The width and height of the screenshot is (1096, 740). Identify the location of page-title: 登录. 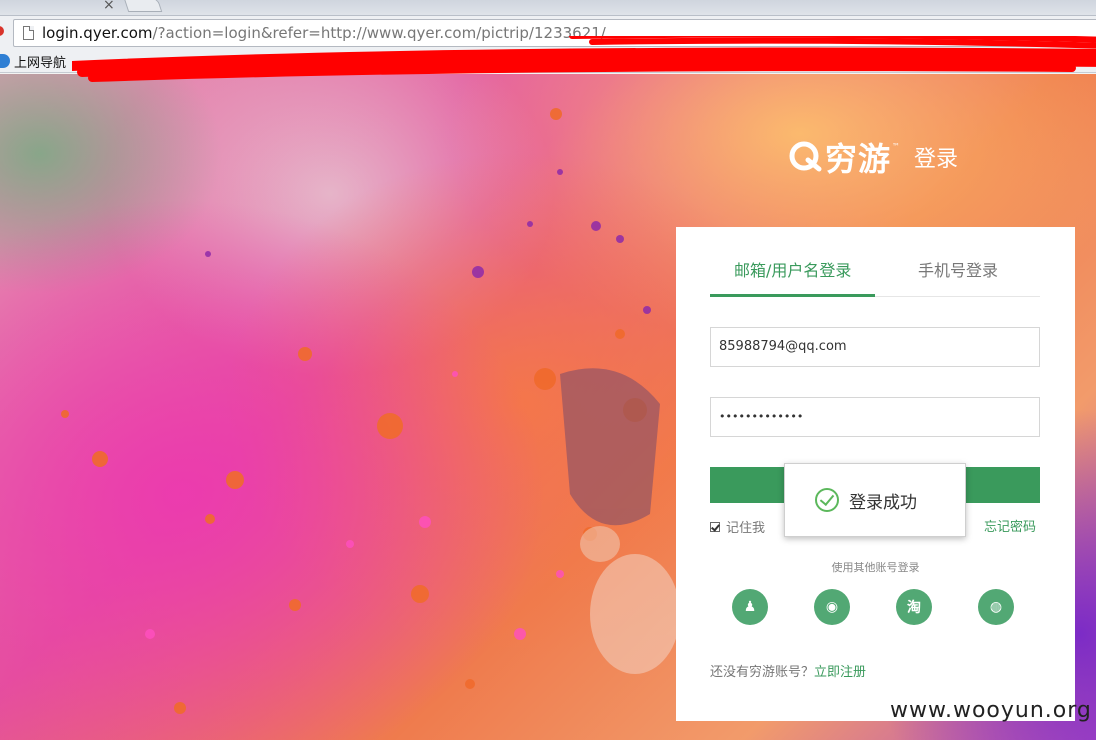
(936, 159).